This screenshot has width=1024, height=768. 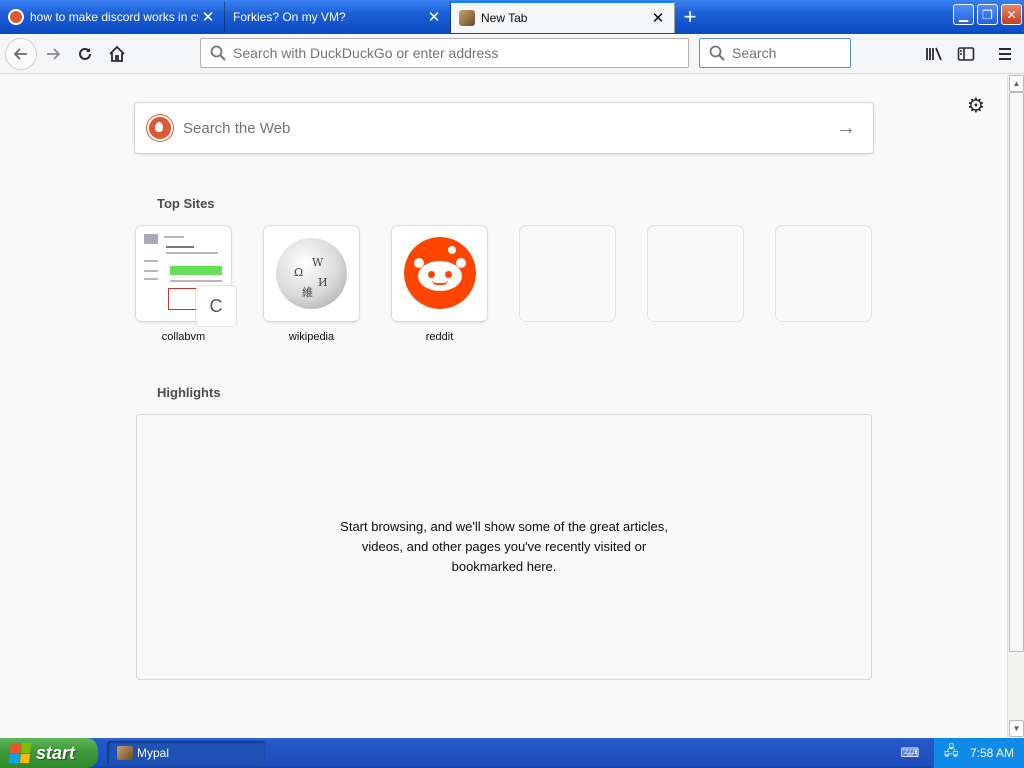 What do you see at coordinates (160, 128) in the screenshot?
I see `duckduckgo-logo-icon` at bounding box center [160, 128].